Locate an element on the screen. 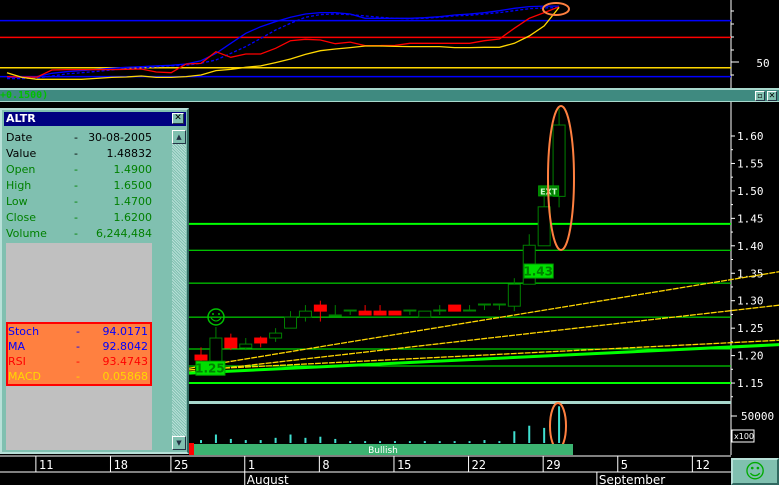 The height and width of the screenshot is (485, 779). row-value: 93.4743 is located at coordinates (125, 361).